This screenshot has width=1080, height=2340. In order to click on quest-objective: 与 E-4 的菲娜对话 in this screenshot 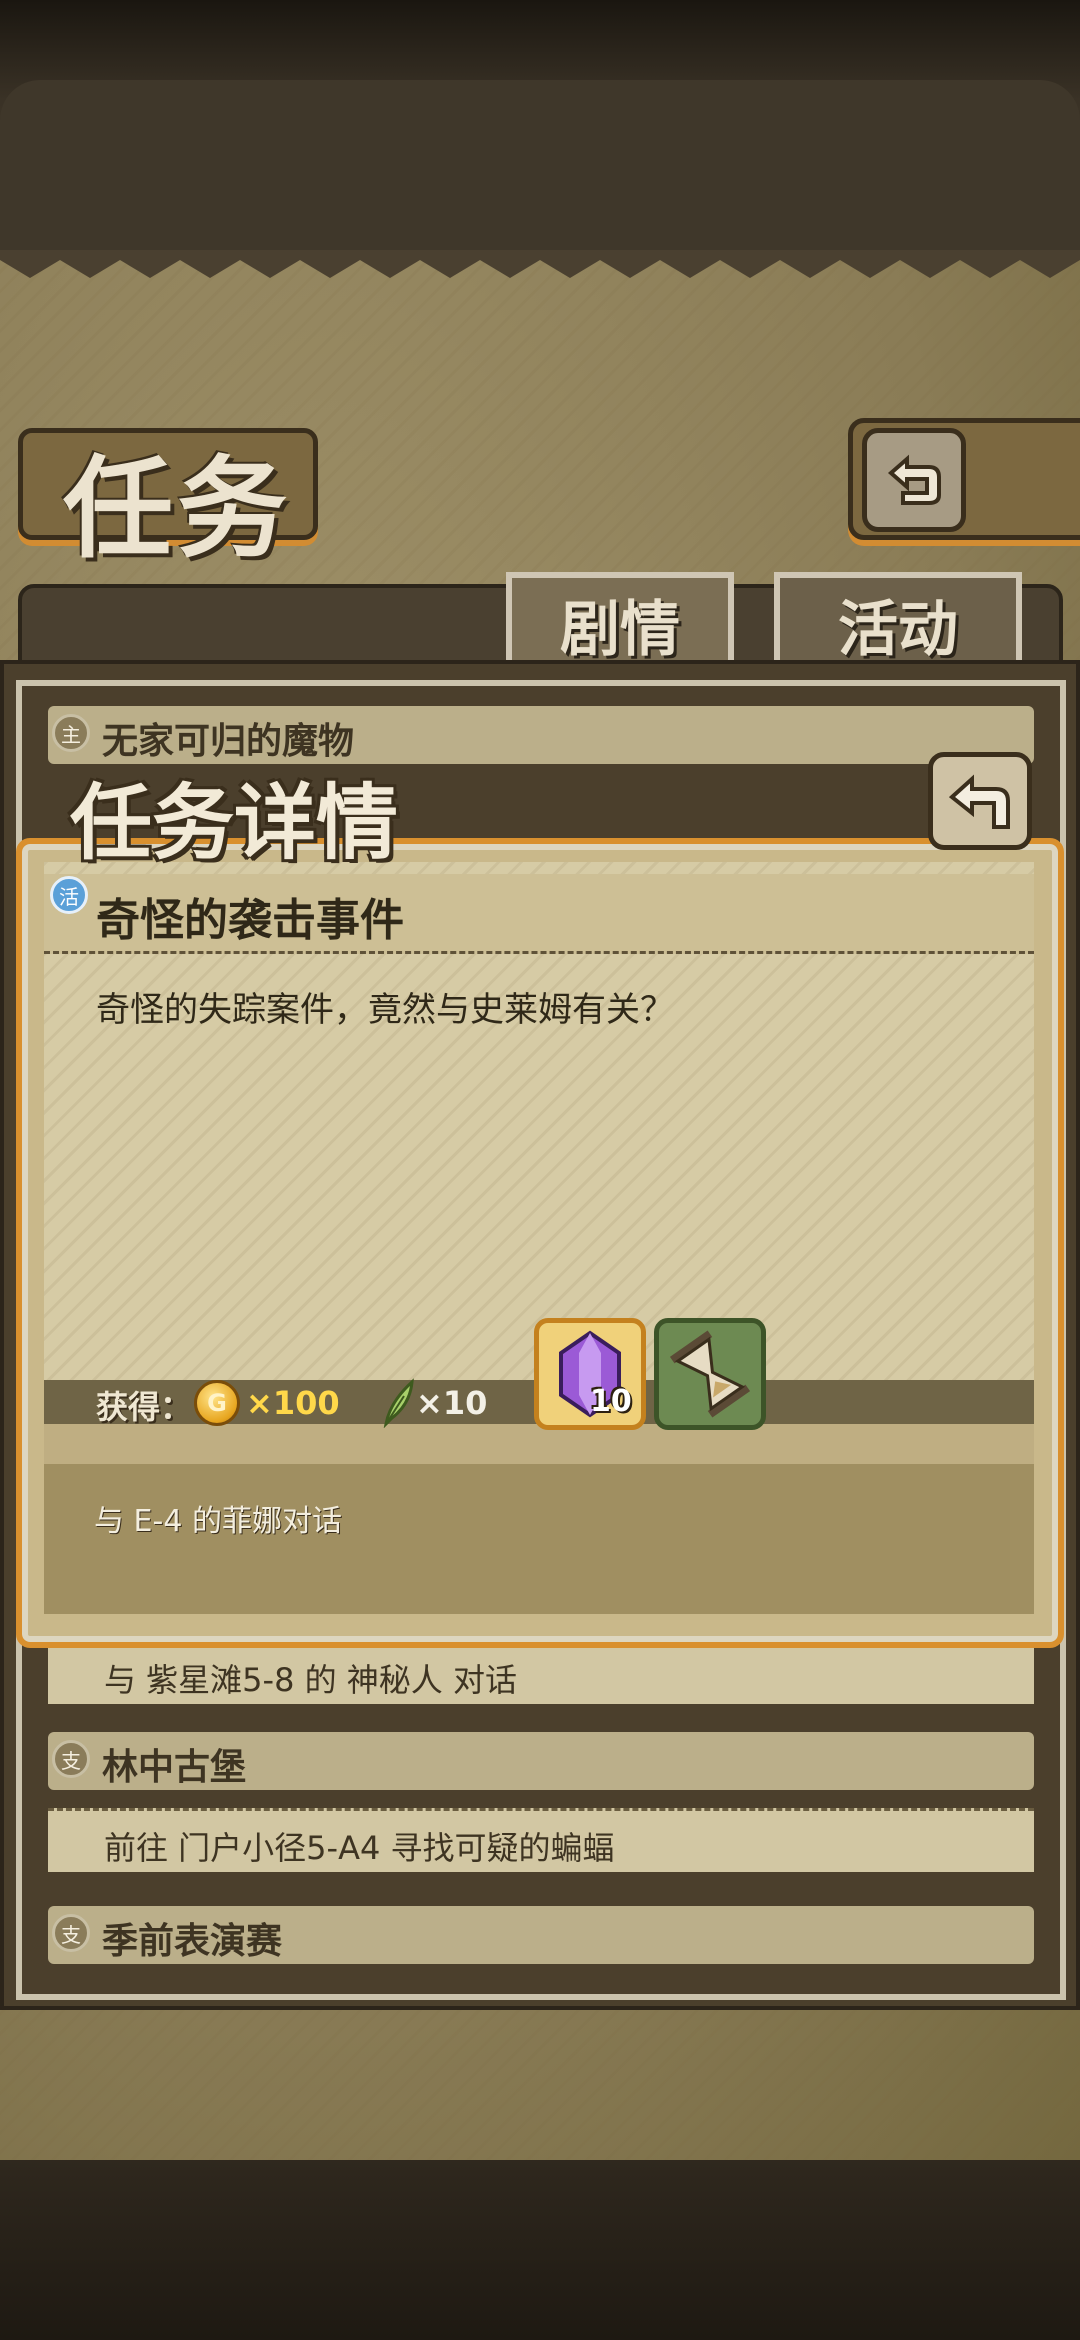, I will do `click(218, 1521)`.